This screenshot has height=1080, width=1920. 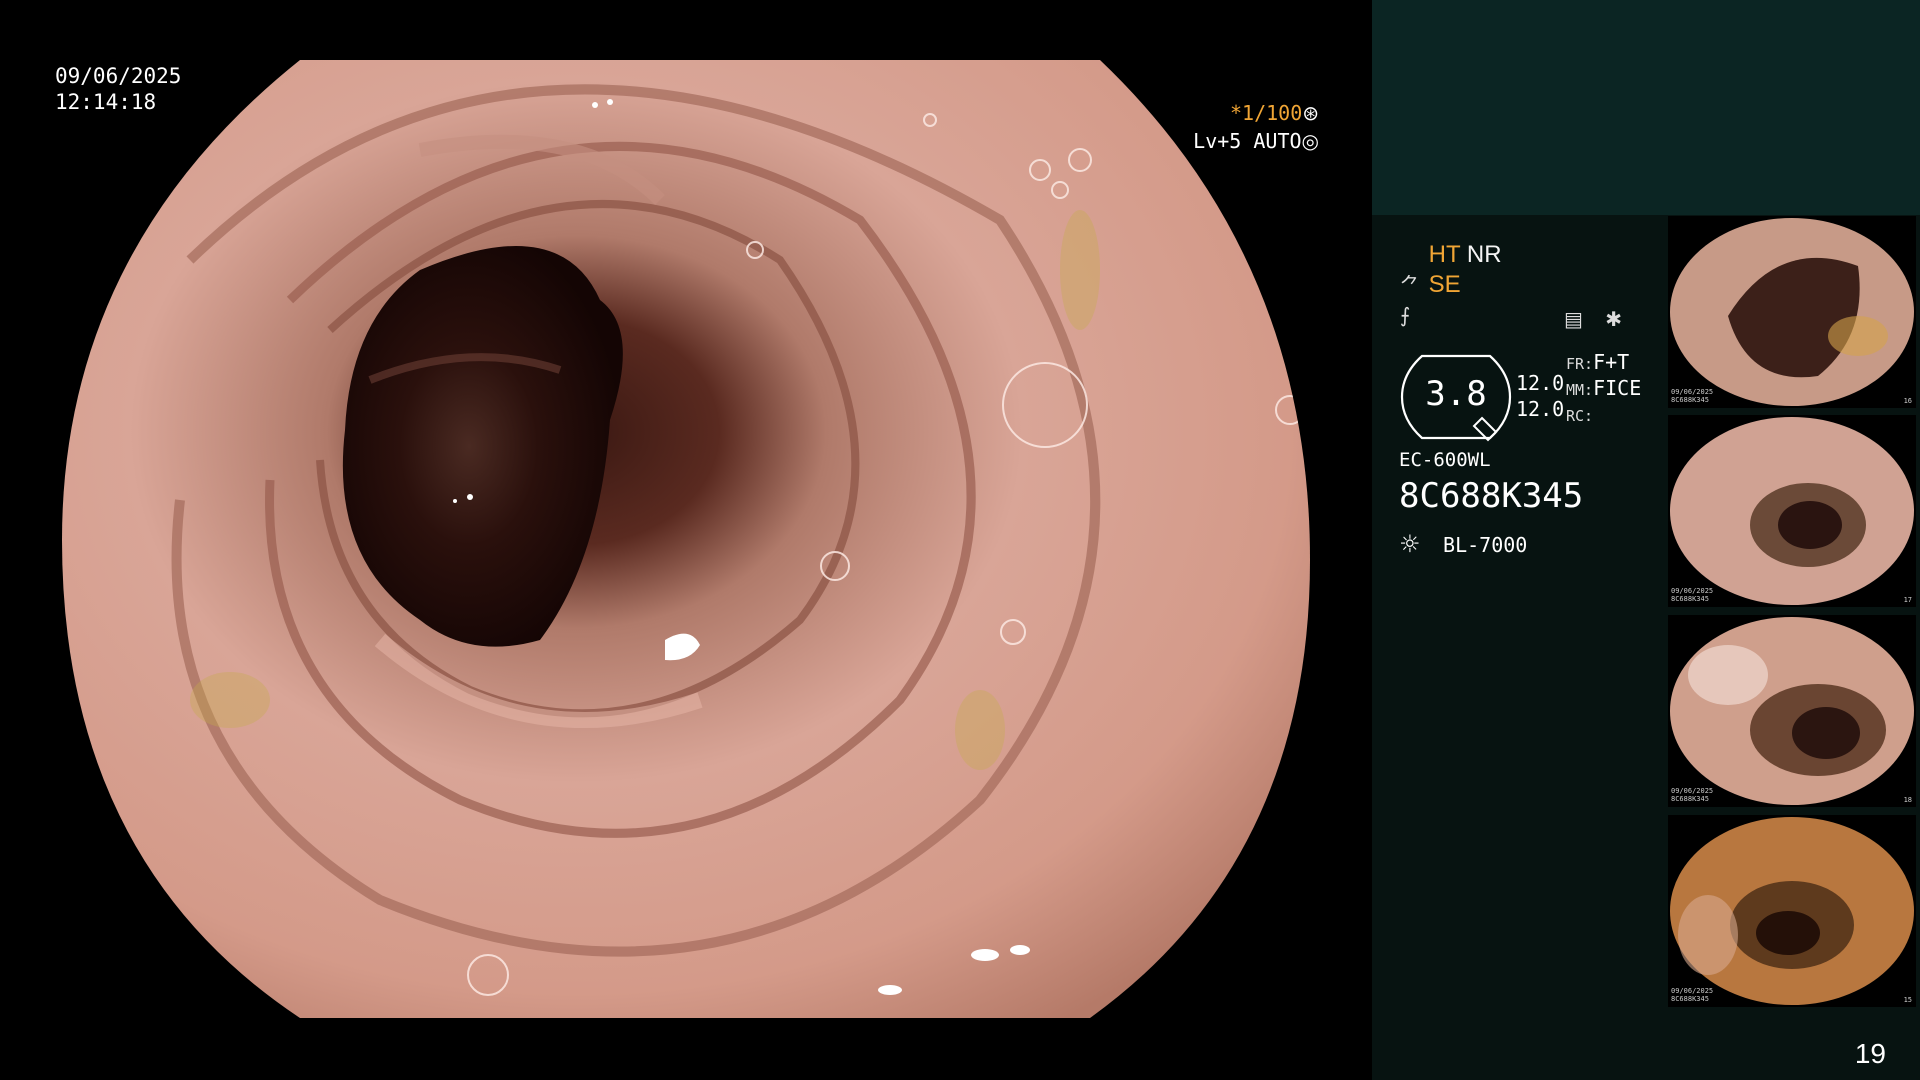 I want to click on scope-serial: 8C688K345, so click(x=1491, y=496).